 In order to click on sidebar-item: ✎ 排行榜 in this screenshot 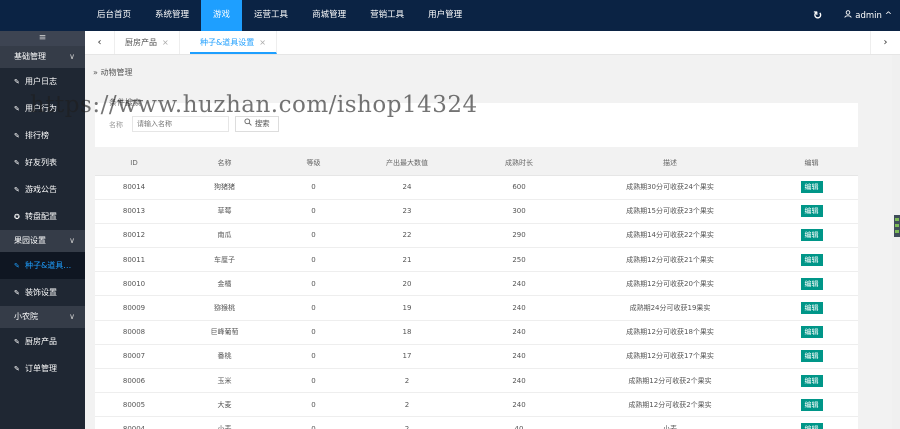, I will do `click(42, 135)`.